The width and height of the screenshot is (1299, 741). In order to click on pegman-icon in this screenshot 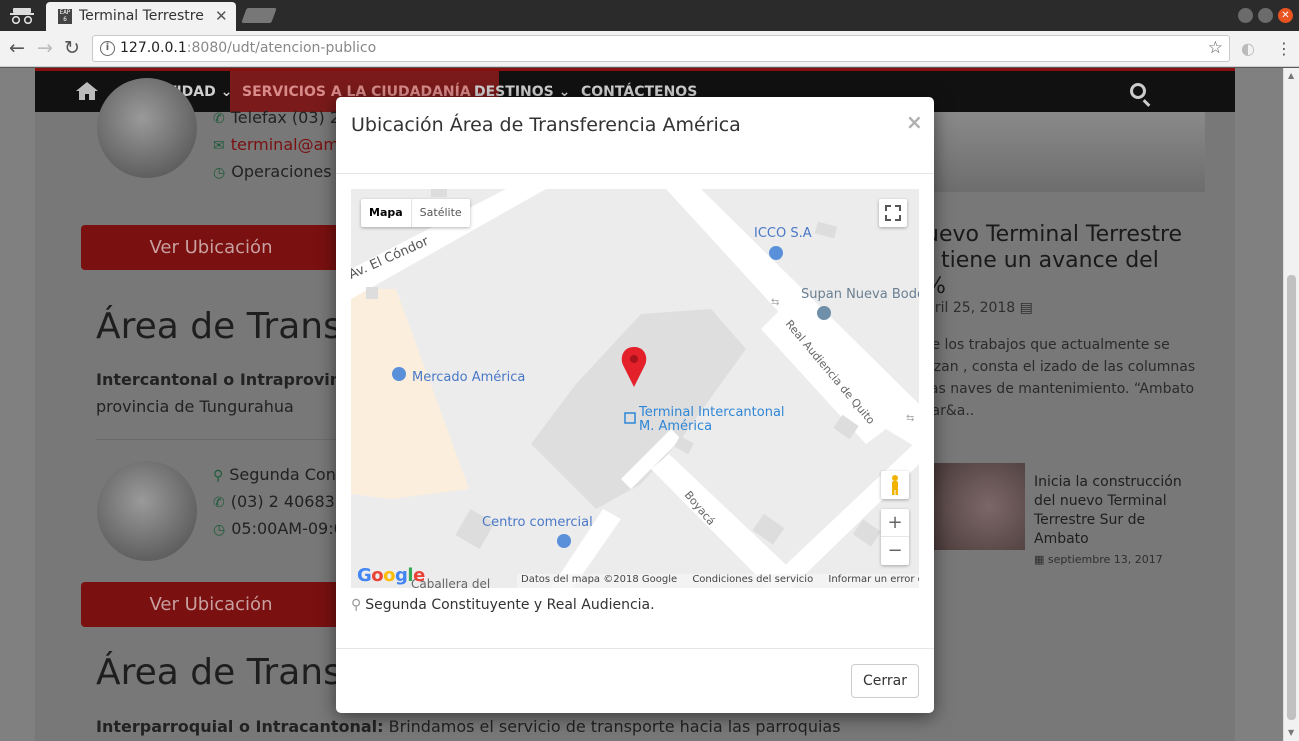, I will do `click(895, 485)`.